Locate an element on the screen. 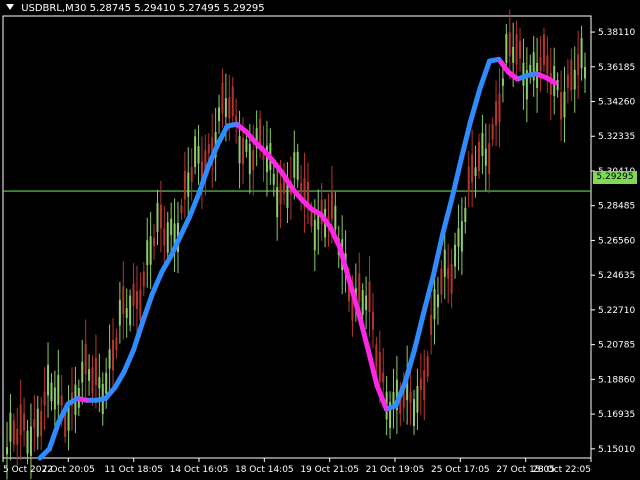 This screenshot has height=480, width=640. time-tick-label: 18 Oct 14:05 is located at coordinates (264, 470).